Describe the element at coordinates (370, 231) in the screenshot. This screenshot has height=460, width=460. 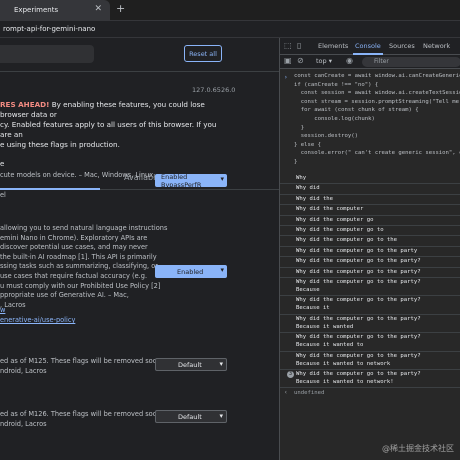
I see `log-row: Why did the computer go to` at that location.